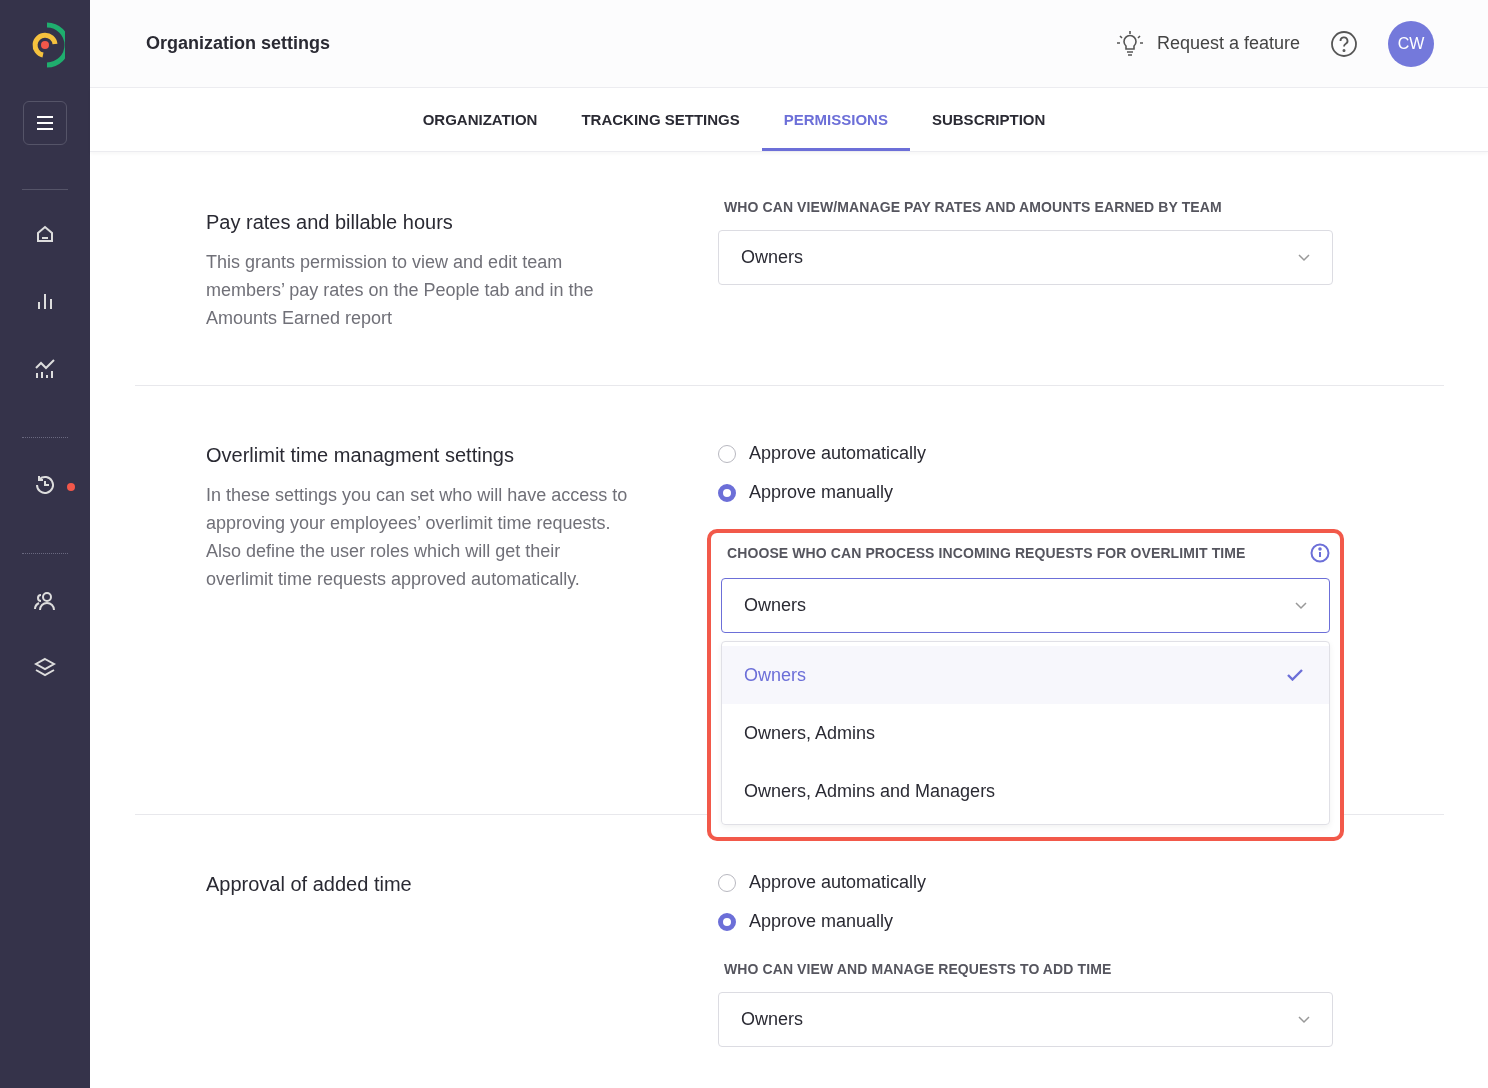 The height and width of the screenshot is (1088, 1488). What do you see at coordinates (45, 601) in the screenshot?
I see `users-icon` at bounding box center [45, 601].